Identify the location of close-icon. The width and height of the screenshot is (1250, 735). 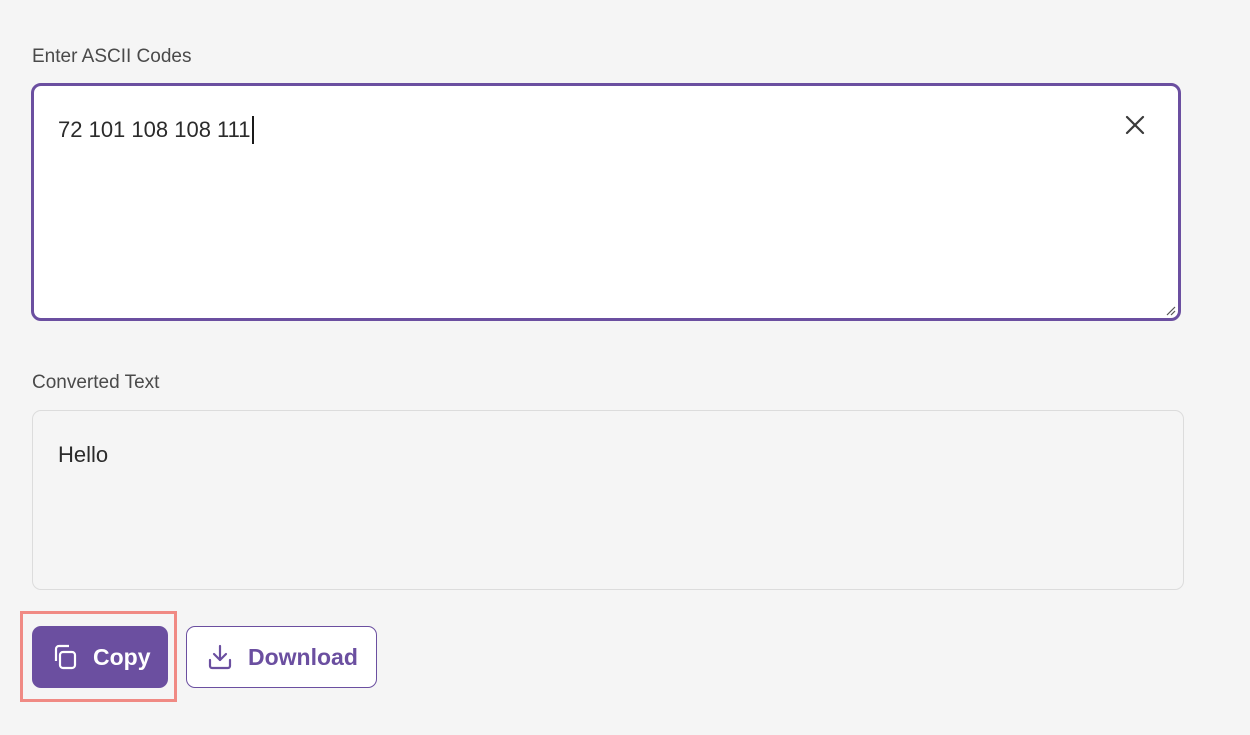
(1135, 125).